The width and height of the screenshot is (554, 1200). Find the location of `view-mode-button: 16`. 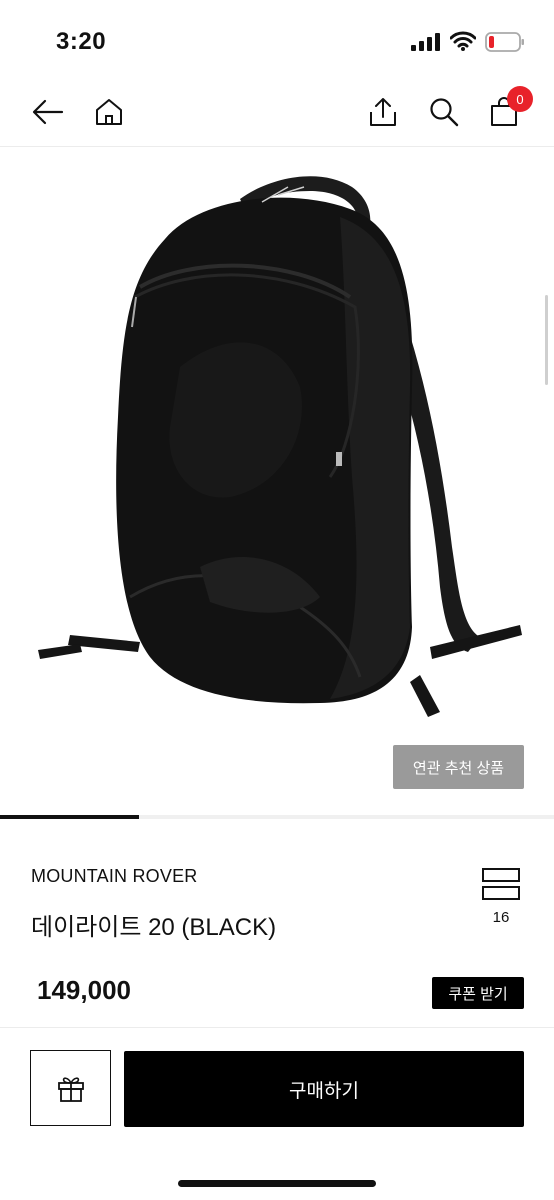

view-mode-button: 16 is located at coordinates (501, 897).